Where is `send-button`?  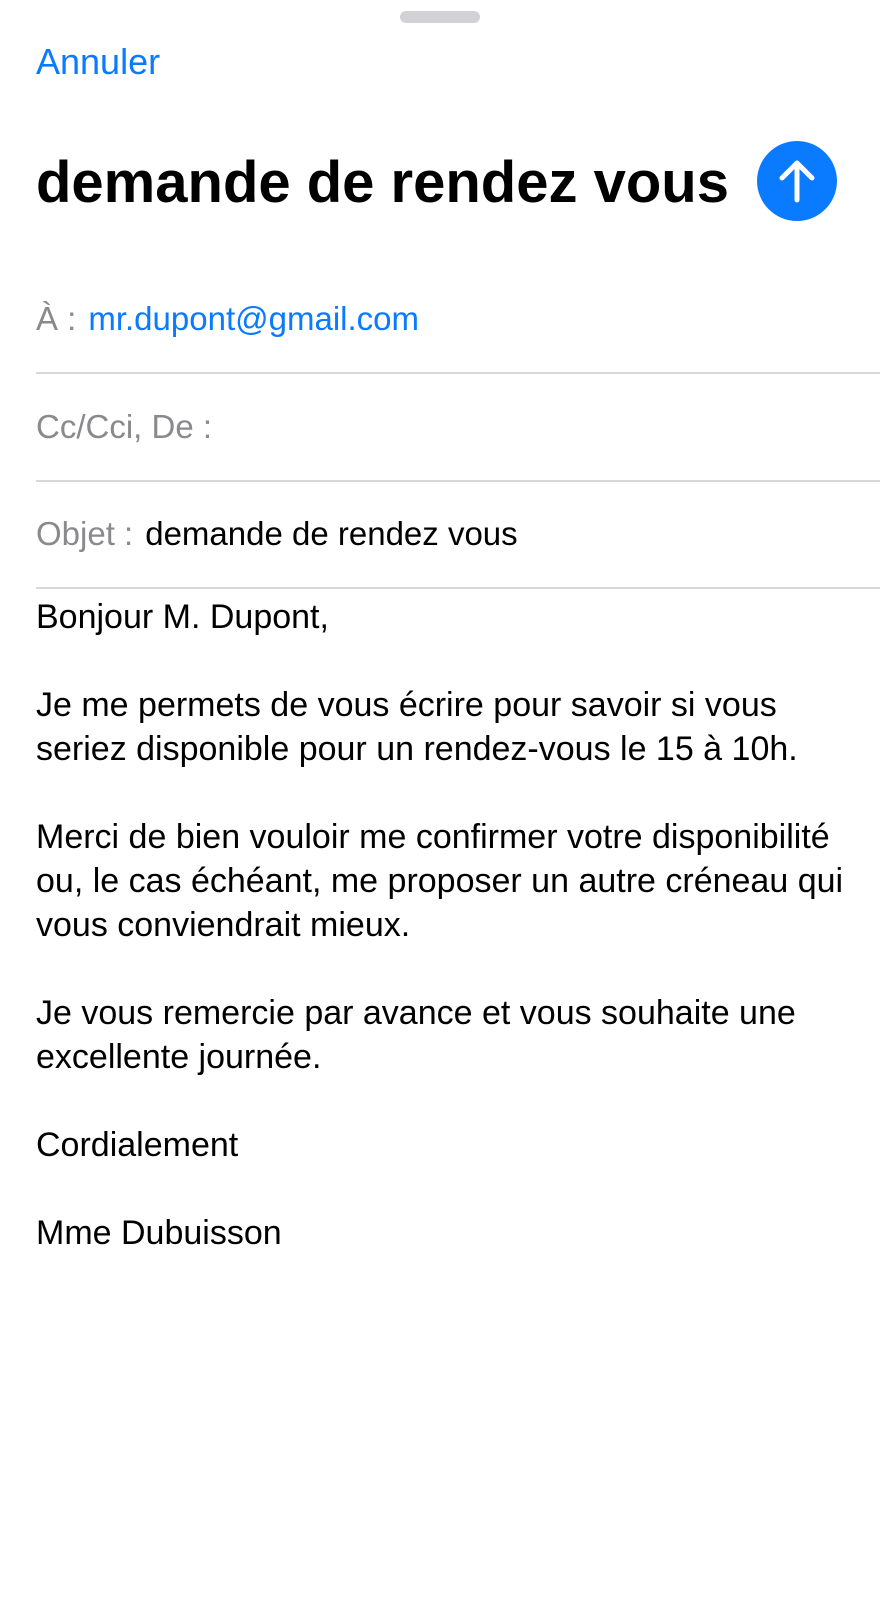
send-button is located at coordinates (797, 181).